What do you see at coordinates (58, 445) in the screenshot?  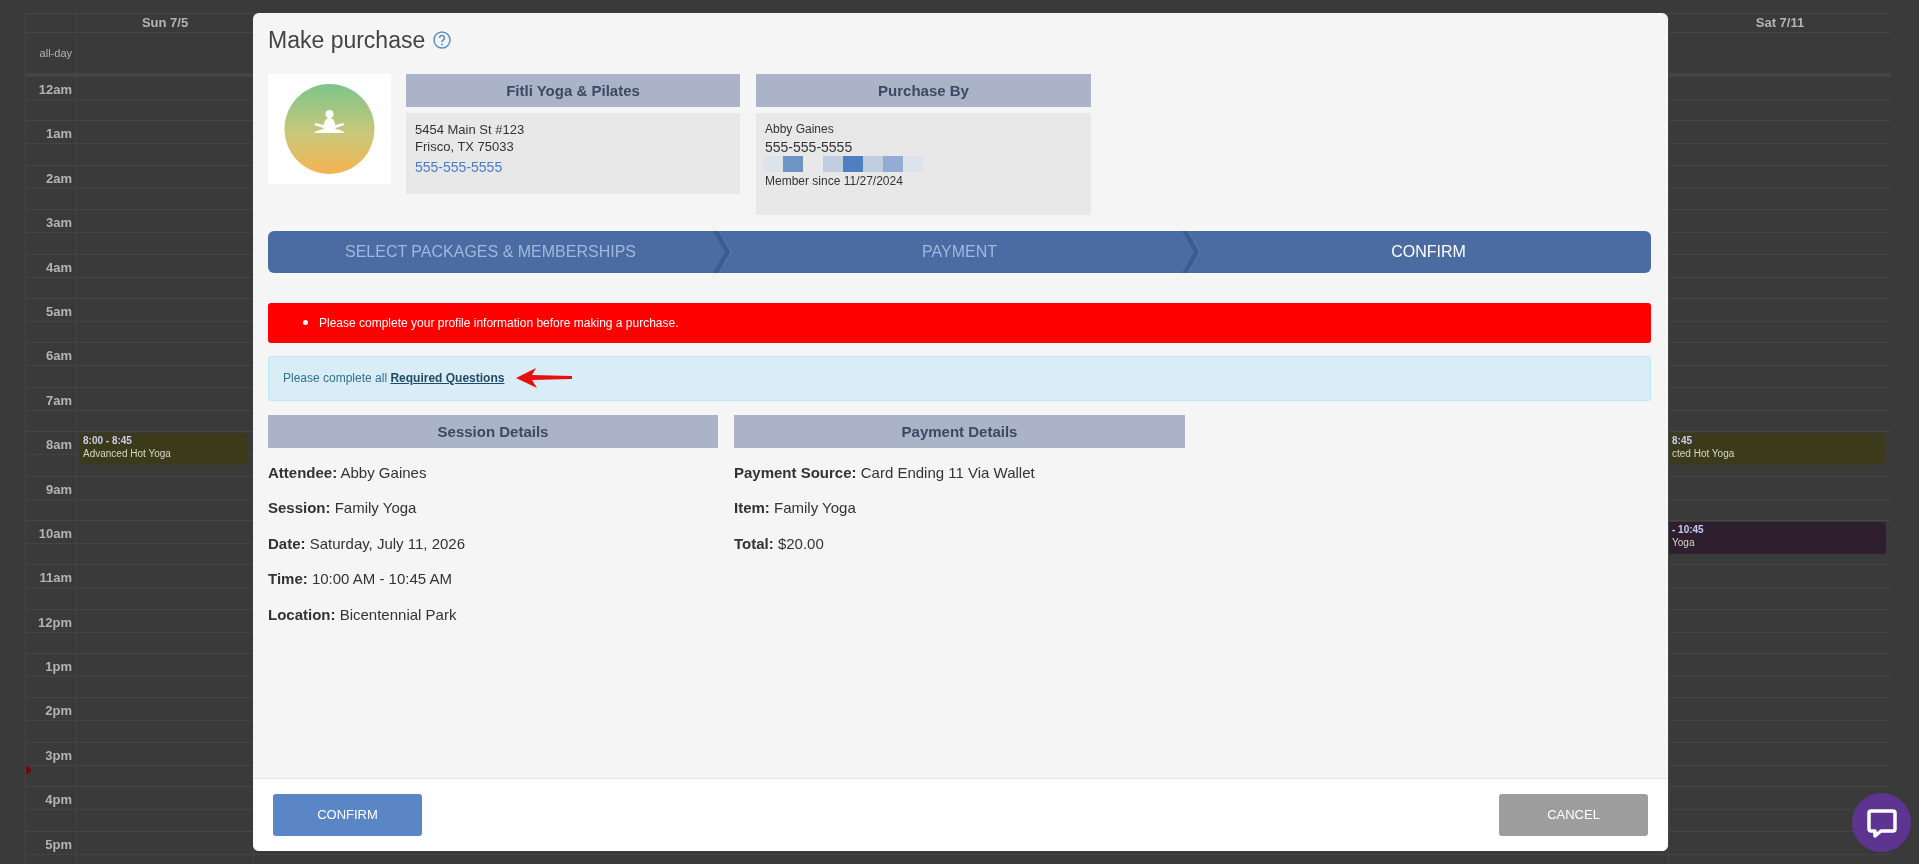 I see `hour-label: 8am` at bounding box center [58, 445].